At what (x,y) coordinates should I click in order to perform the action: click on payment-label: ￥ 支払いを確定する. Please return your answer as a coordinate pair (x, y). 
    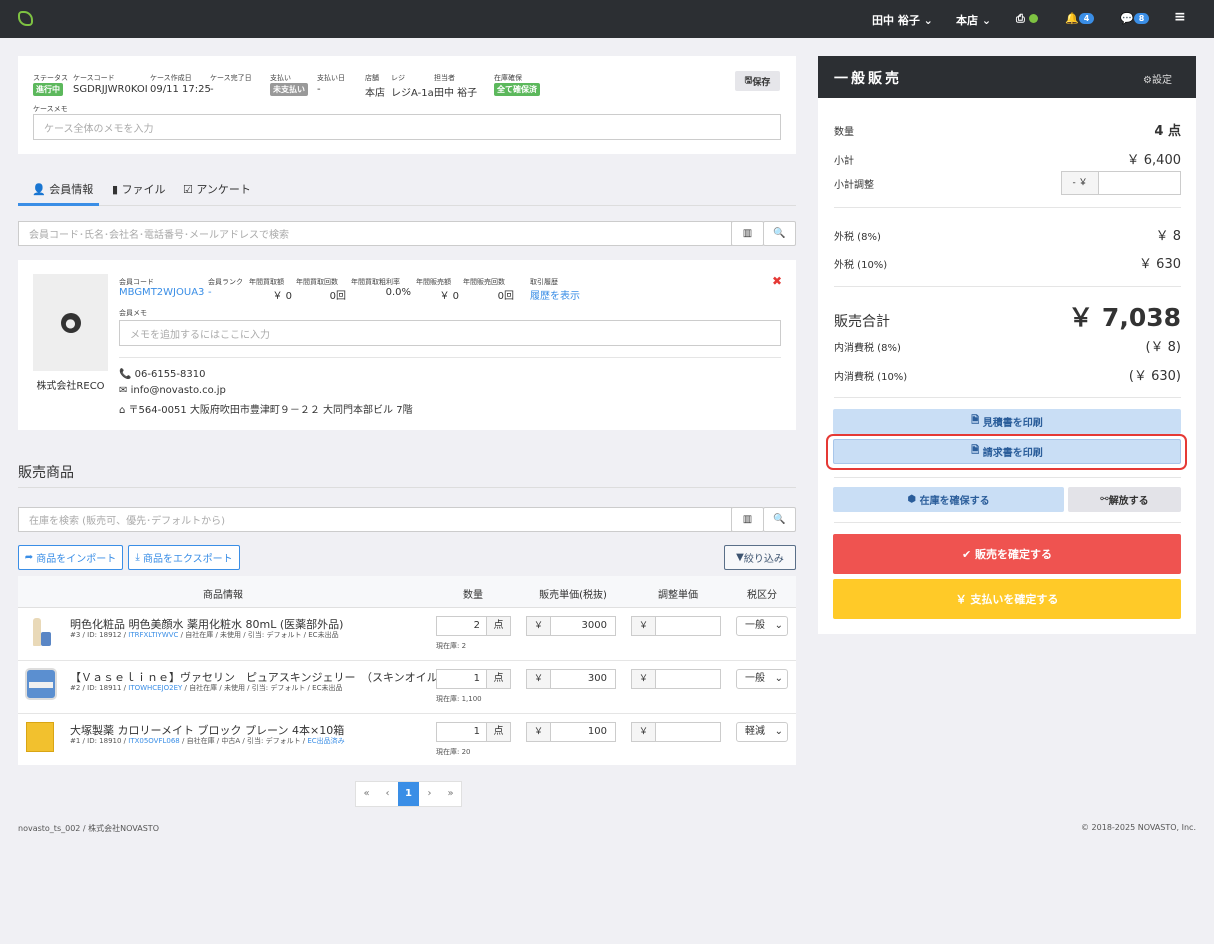
    Looking at the image, I should click on (1007, 599).